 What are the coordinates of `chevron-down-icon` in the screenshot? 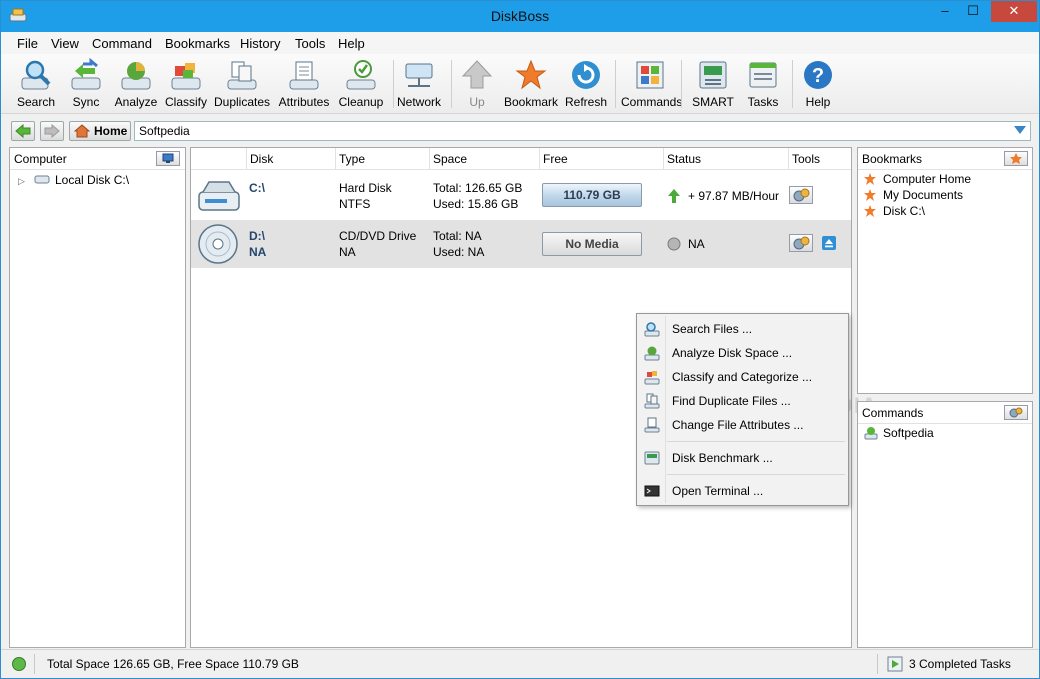 It's located at (1020, 130).